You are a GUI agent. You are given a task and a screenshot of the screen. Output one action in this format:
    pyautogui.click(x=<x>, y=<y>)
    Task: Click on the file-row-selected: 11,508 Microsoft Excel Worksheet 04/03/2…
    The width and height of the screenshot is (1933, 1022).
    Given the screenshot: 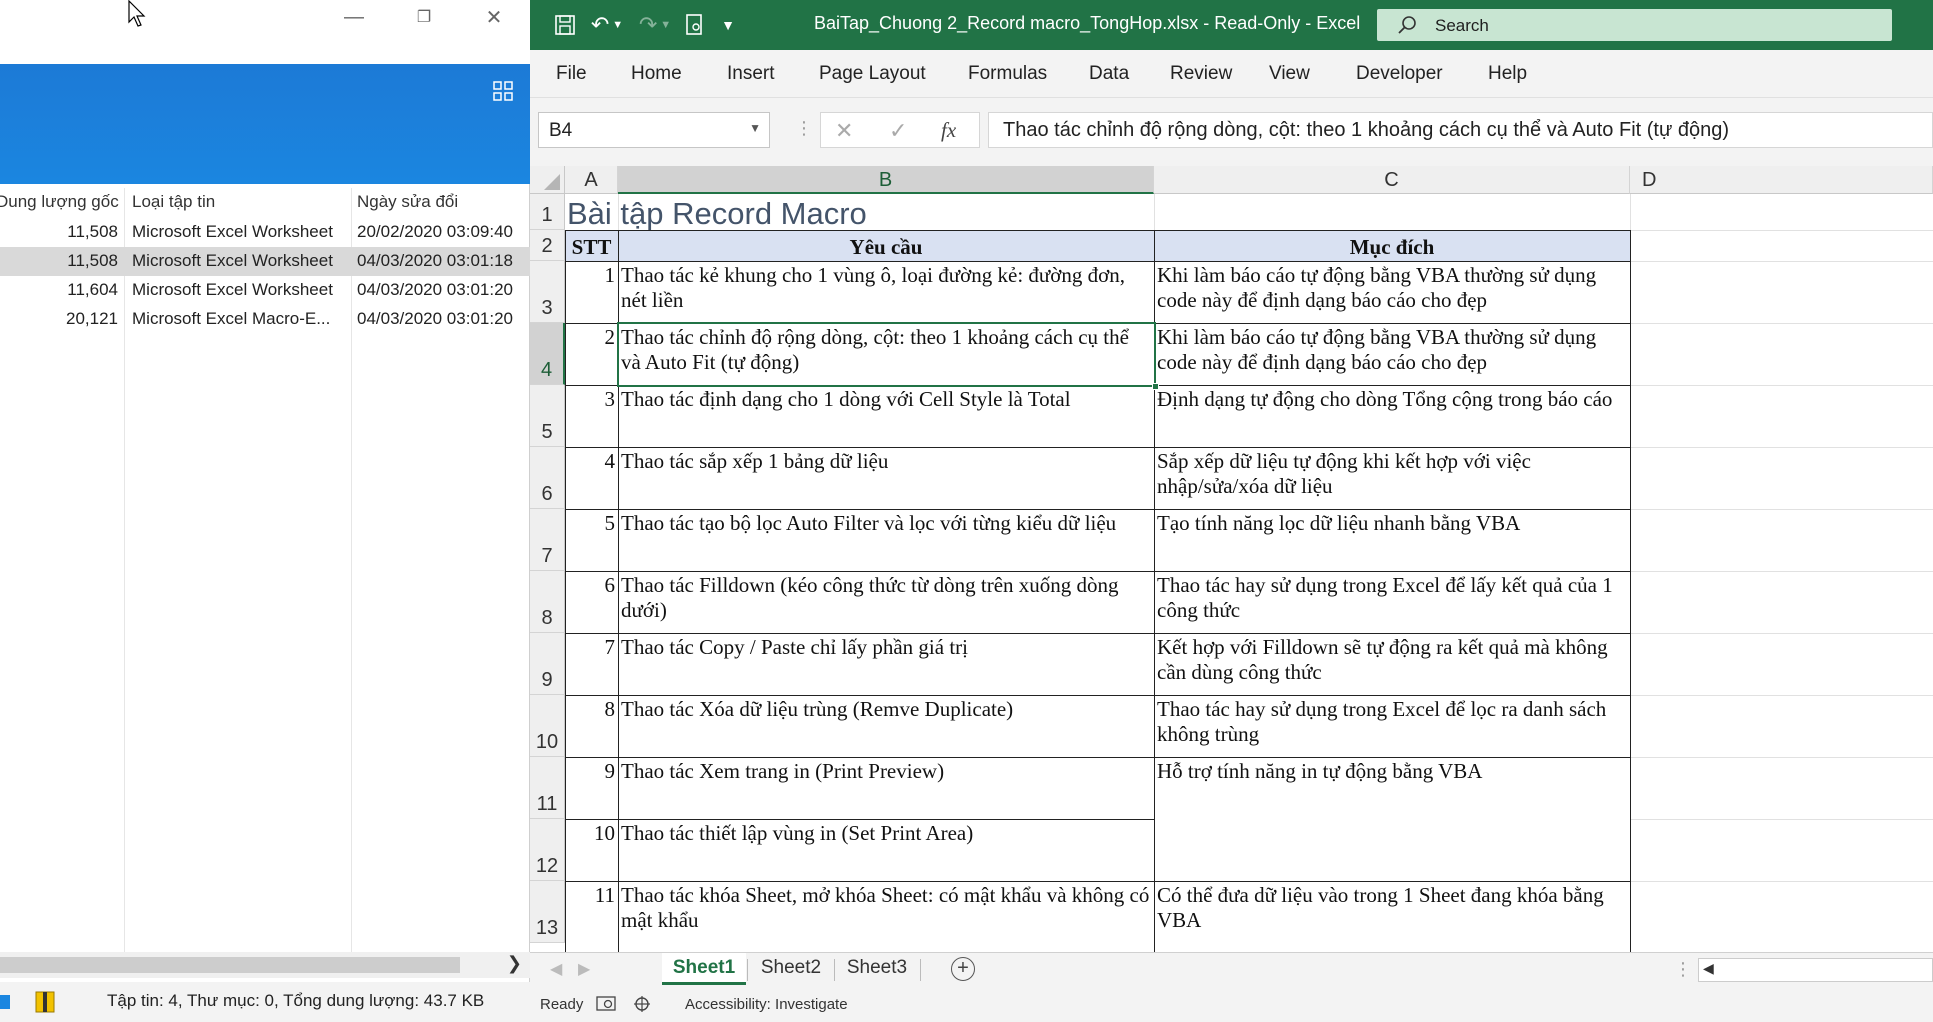 What is the action you would take?
    pyautogui.click(x=265, y=261)
    